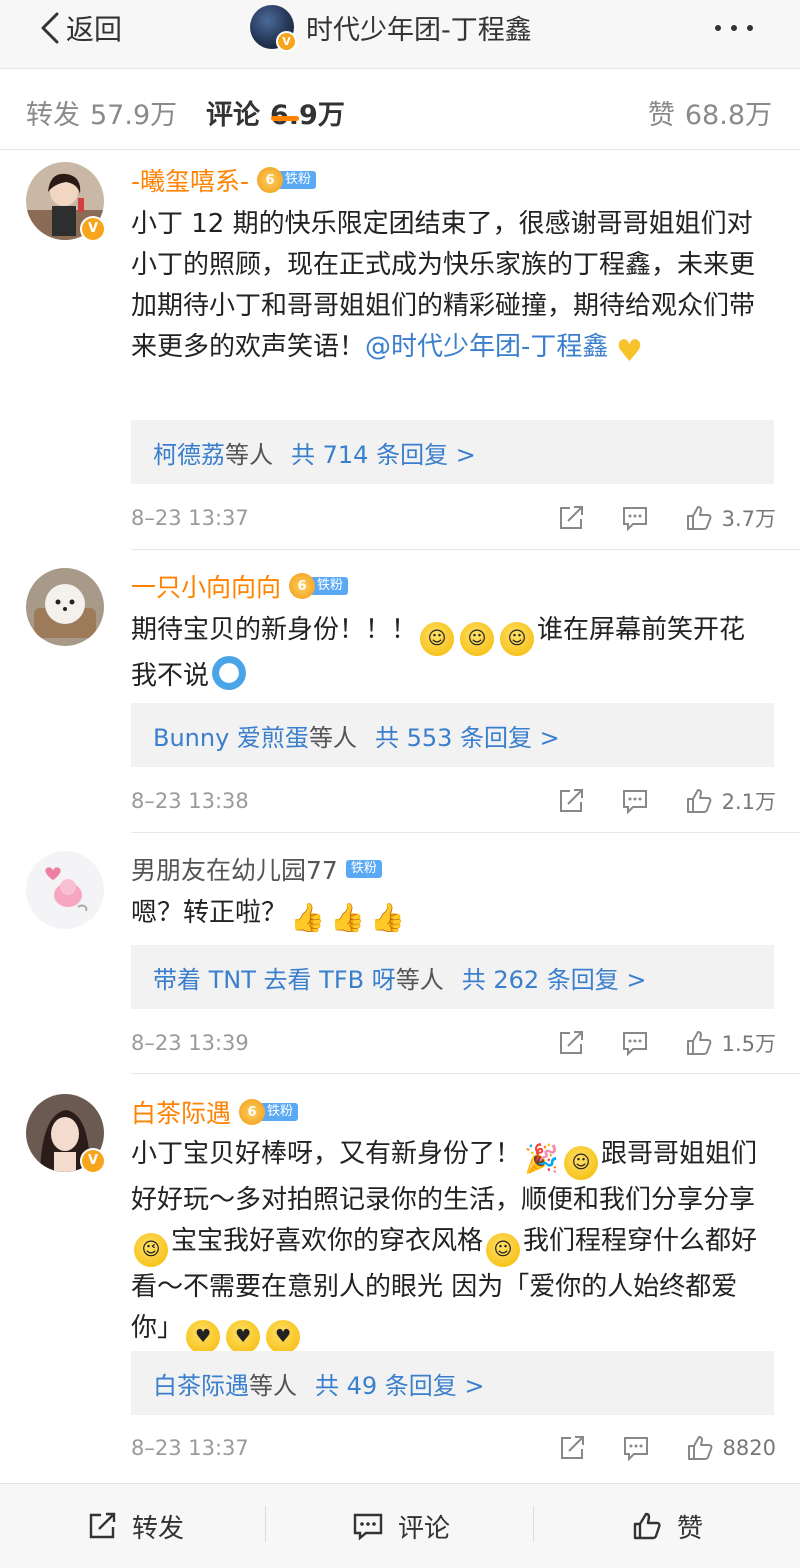  What do you see at coordinates (710, 112) in the screenshot?
I see `tab-likes: 赞 68.8万` at bounding box center [710, 112].